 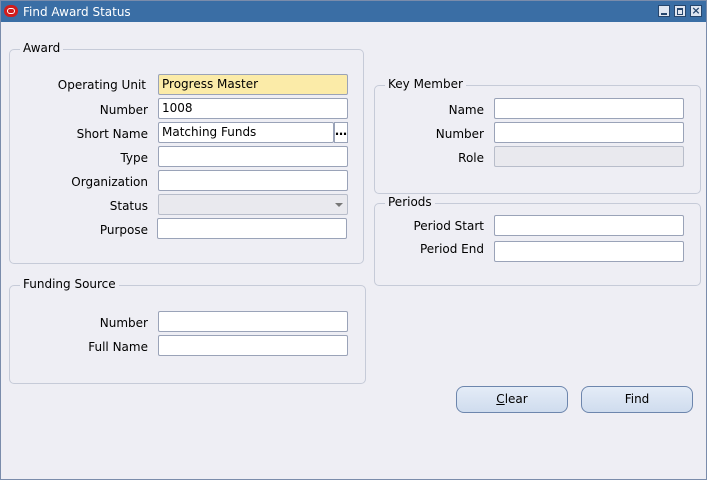 What do you see at coordinates (253, 108) in the screenshot?
I see `award-number-field: 1008` at bounding box center [253, 108].